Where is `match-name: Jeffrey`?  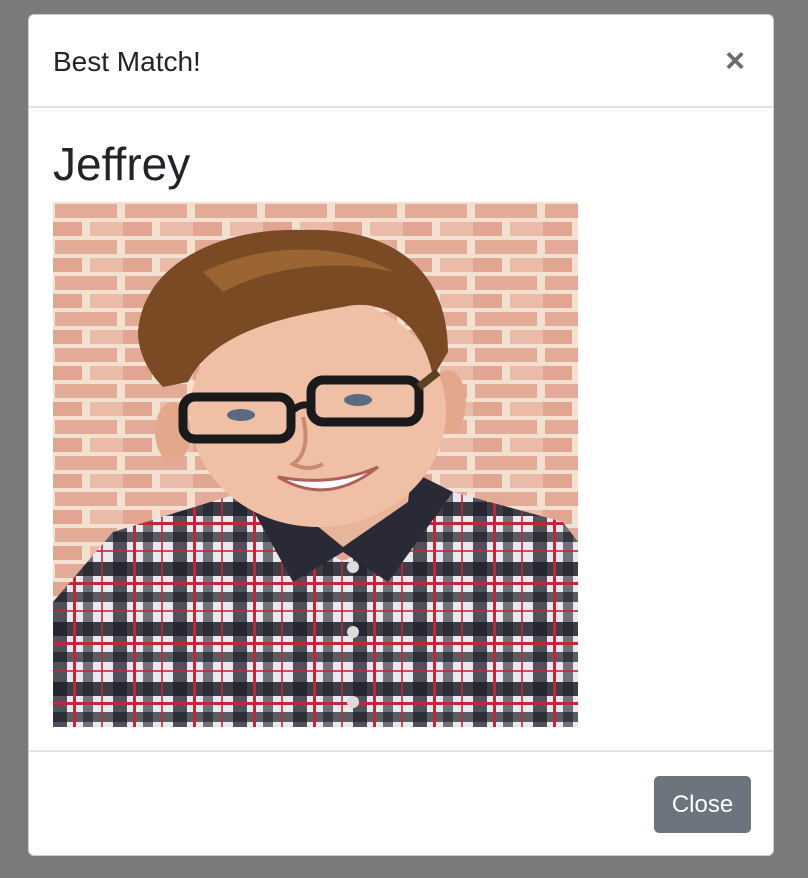
match-name: Jeffrey is located at coordinates (122, 164).